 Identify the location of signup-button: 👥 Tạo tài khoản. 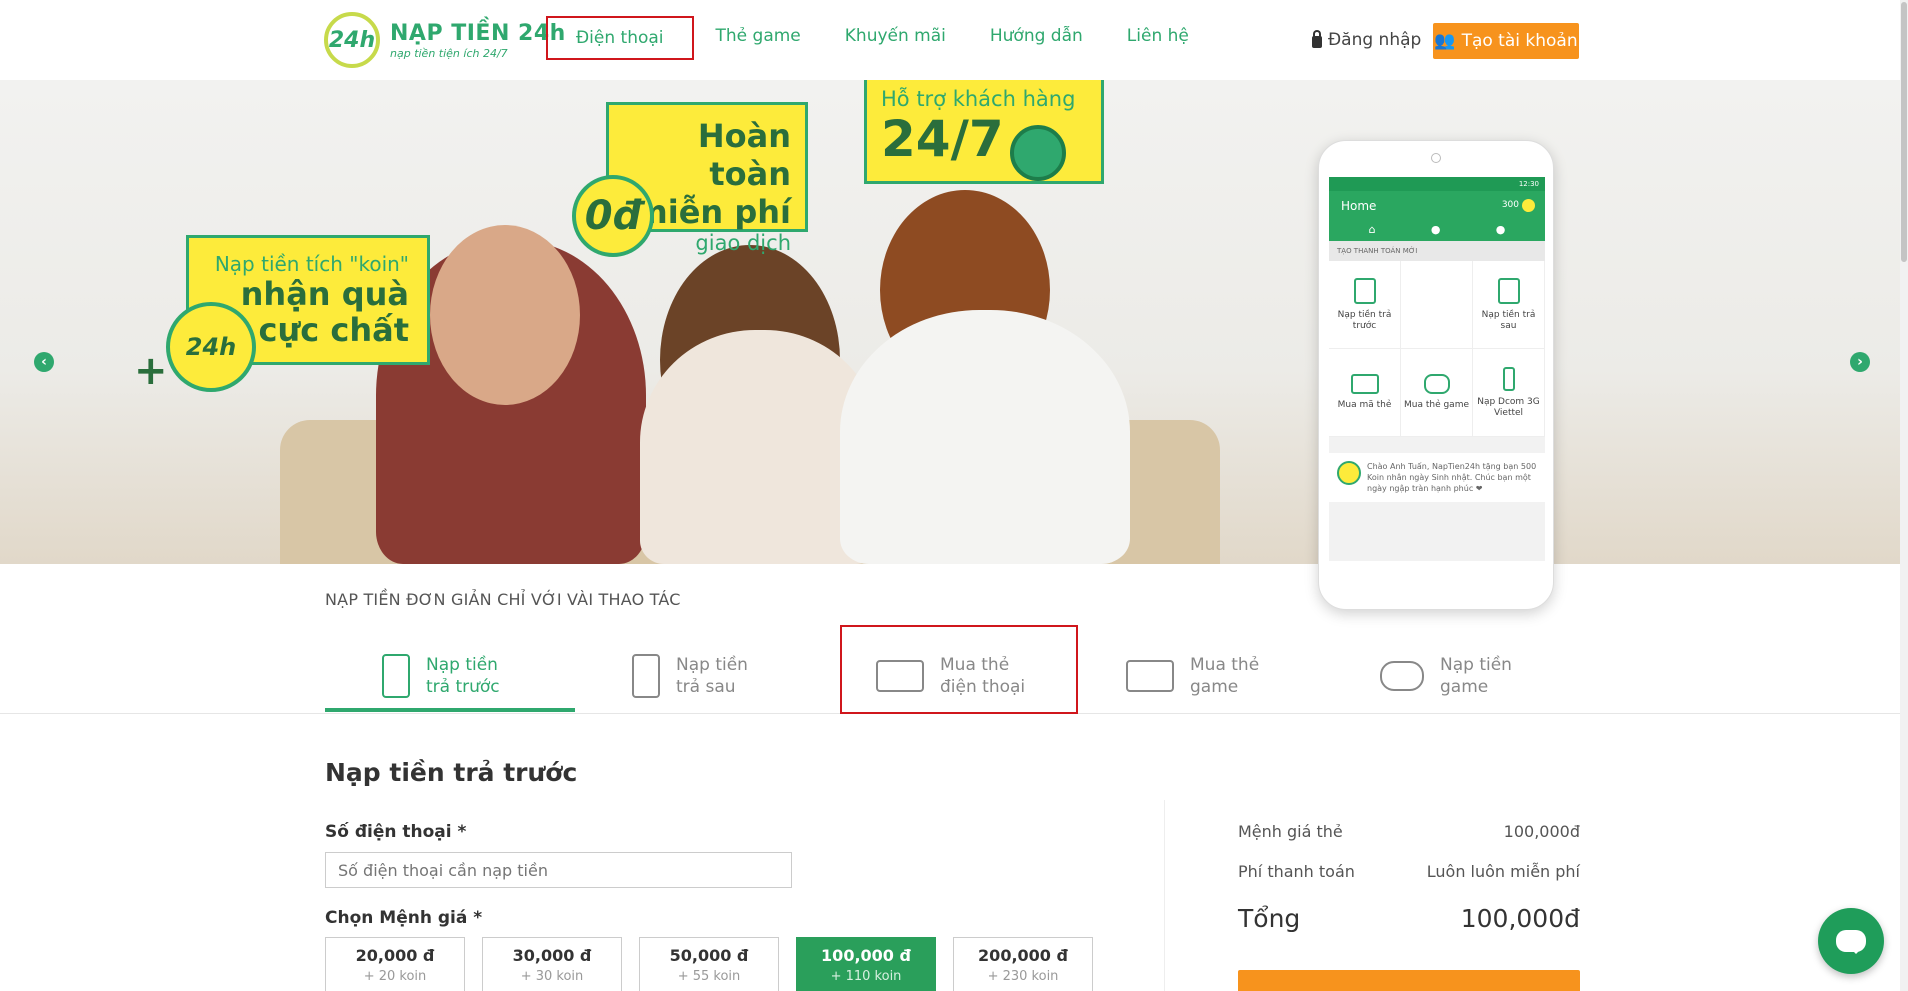
(1506, 41).